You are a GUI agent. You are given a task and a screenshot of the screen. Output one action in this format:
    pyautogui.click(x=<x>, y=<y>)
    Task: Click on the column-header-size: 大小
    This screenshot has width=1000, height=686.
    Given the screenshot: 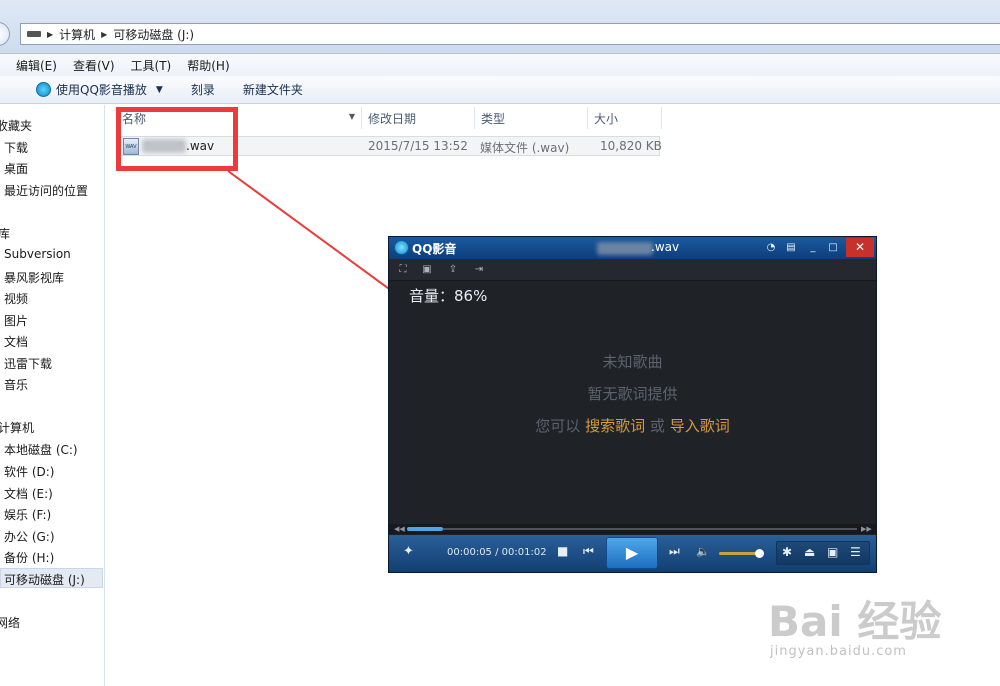 What is the action you would take?
    pyautogui.click(x=625, y=118)
    